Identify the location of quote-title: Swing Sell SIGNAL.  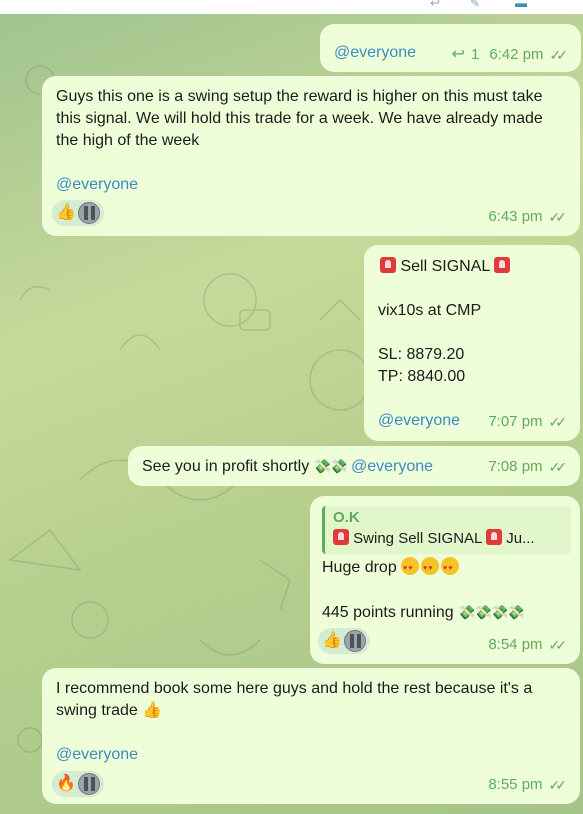
(417, 538).